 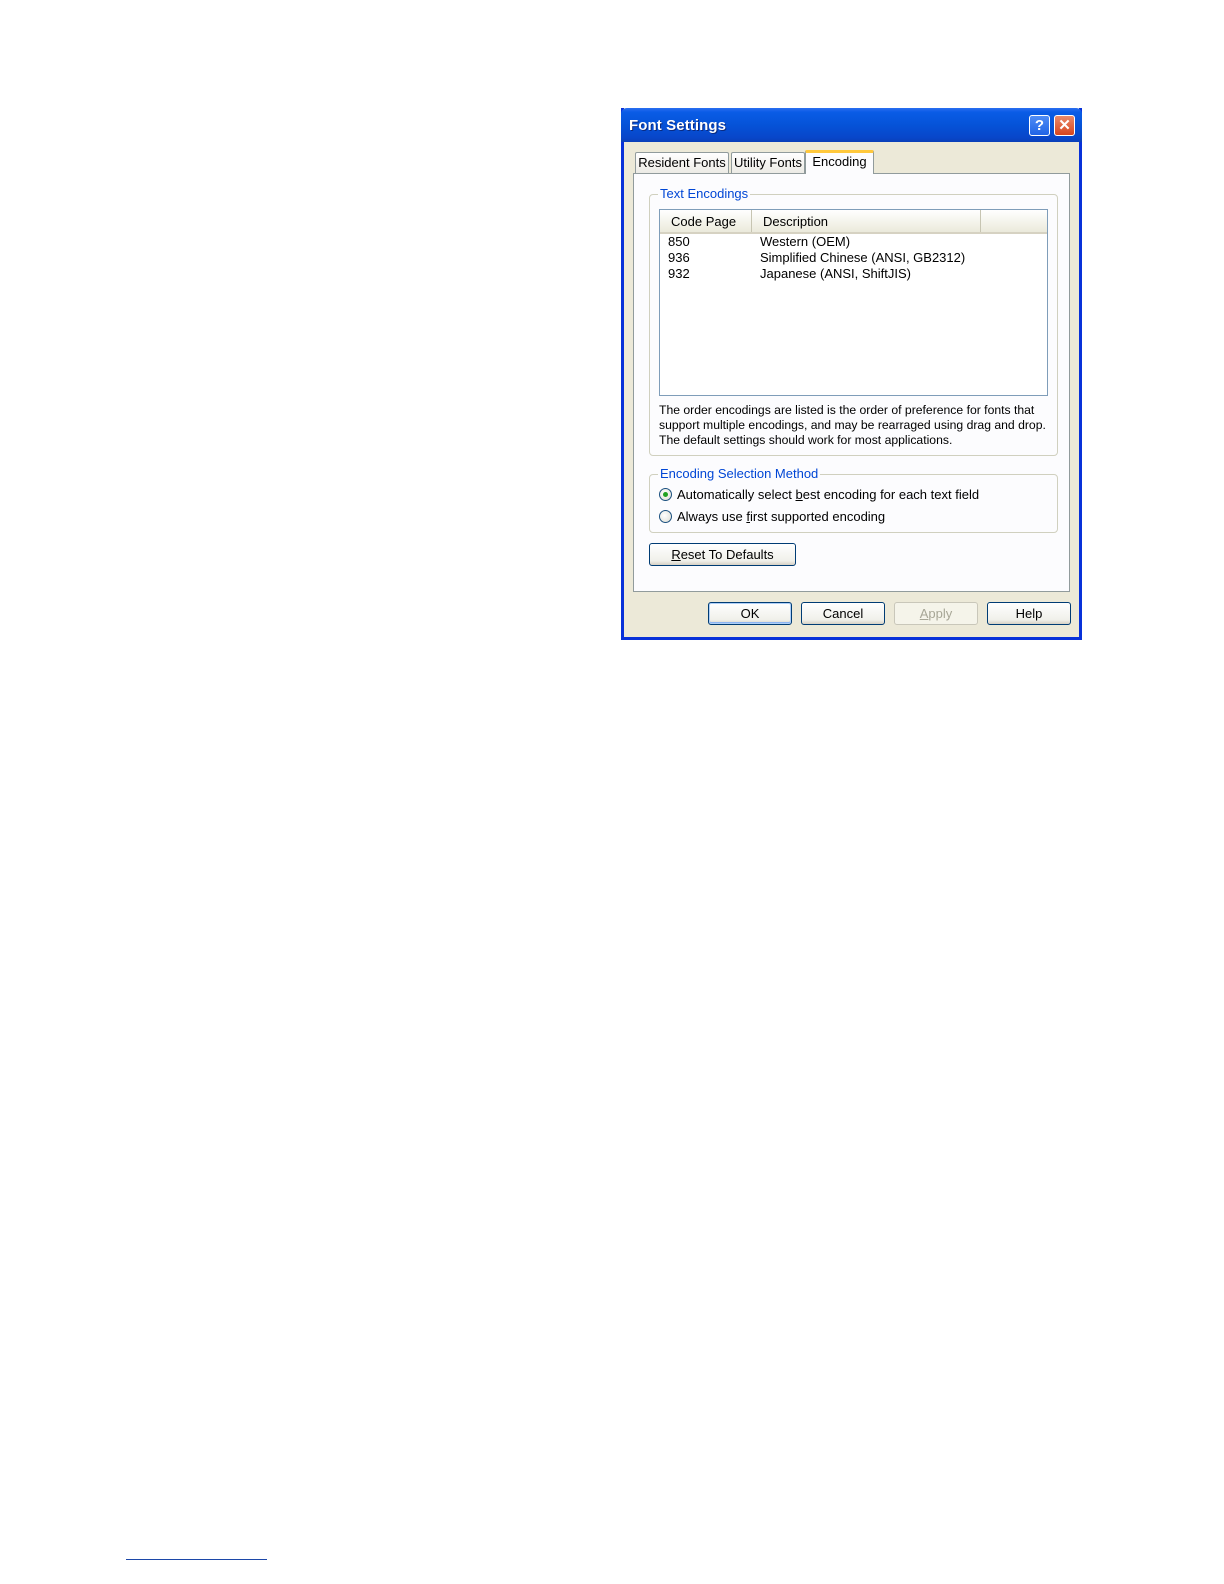 I want to click on code-page-cell: 850, so click(x=679, y=241).